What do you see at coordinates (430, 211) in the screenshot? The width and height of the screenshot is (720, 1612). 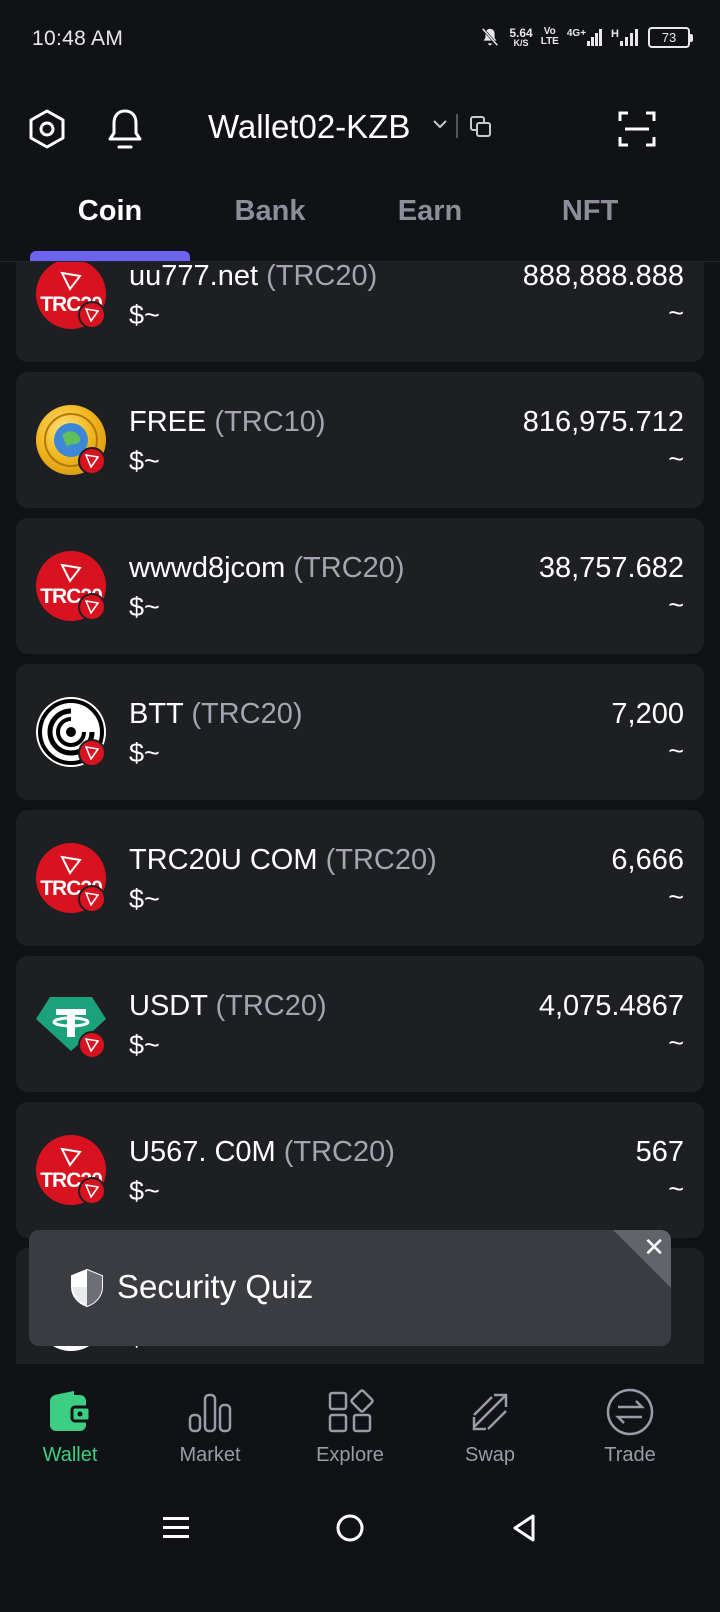 I see `tab-earn: Earn` at bounding box center [430, 211].